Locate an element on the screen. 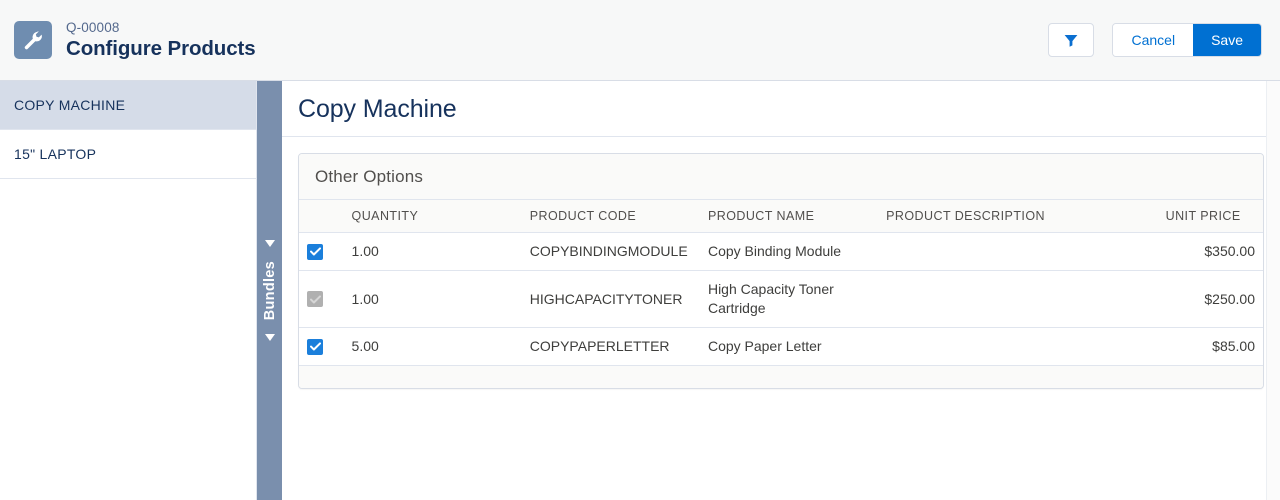  bundle-title: Copy Machine is located at coordinates (377, 108).